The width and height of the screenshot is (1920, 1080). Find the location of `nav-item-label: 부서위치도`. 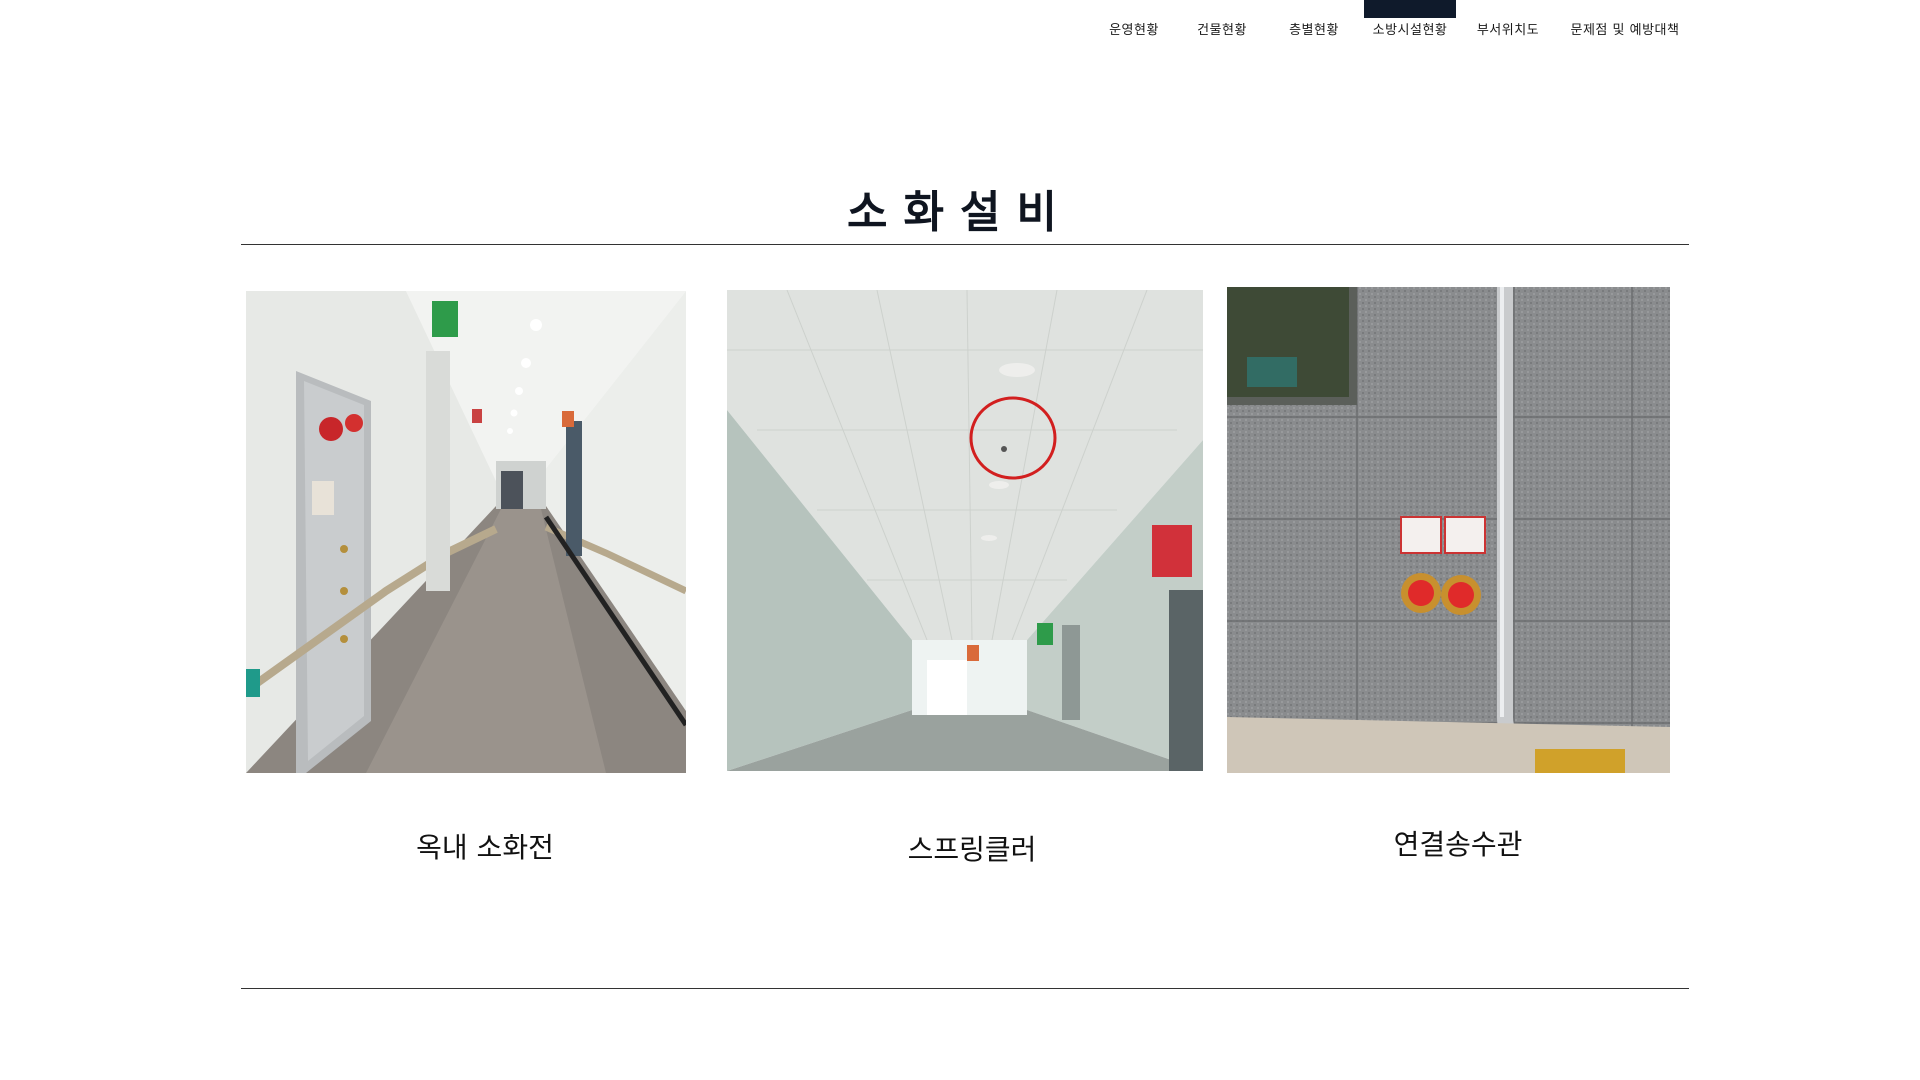

nav-item-label: 부서위치도 is located at coordinates (1508, 30).